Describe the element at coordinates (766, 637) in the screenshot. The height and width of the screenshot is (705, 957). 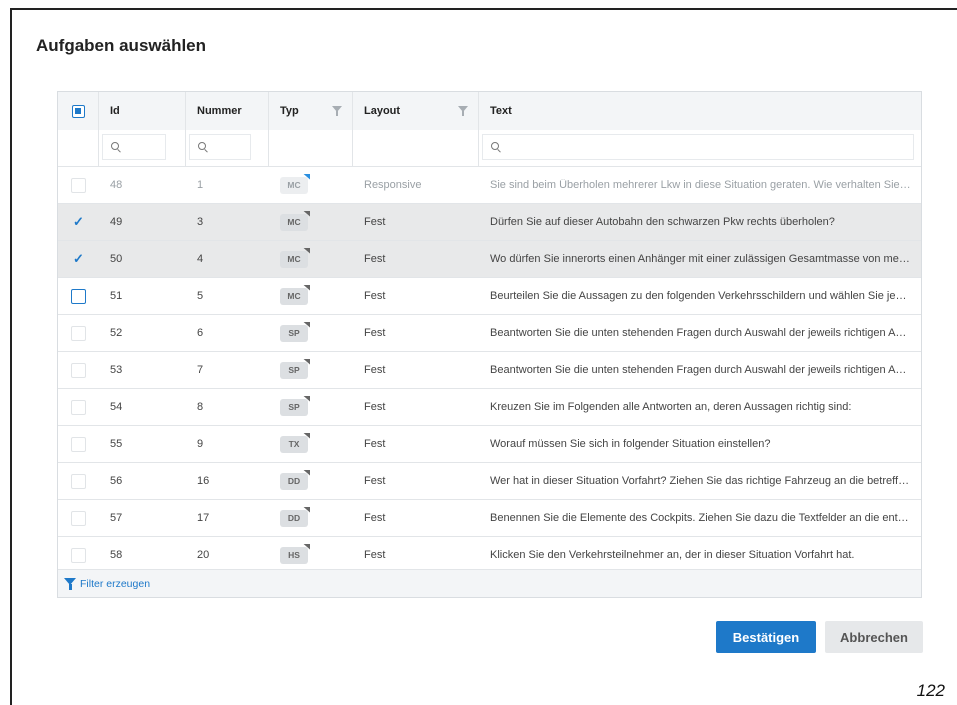
I see `confirm-button: Bestätigen` at that location.